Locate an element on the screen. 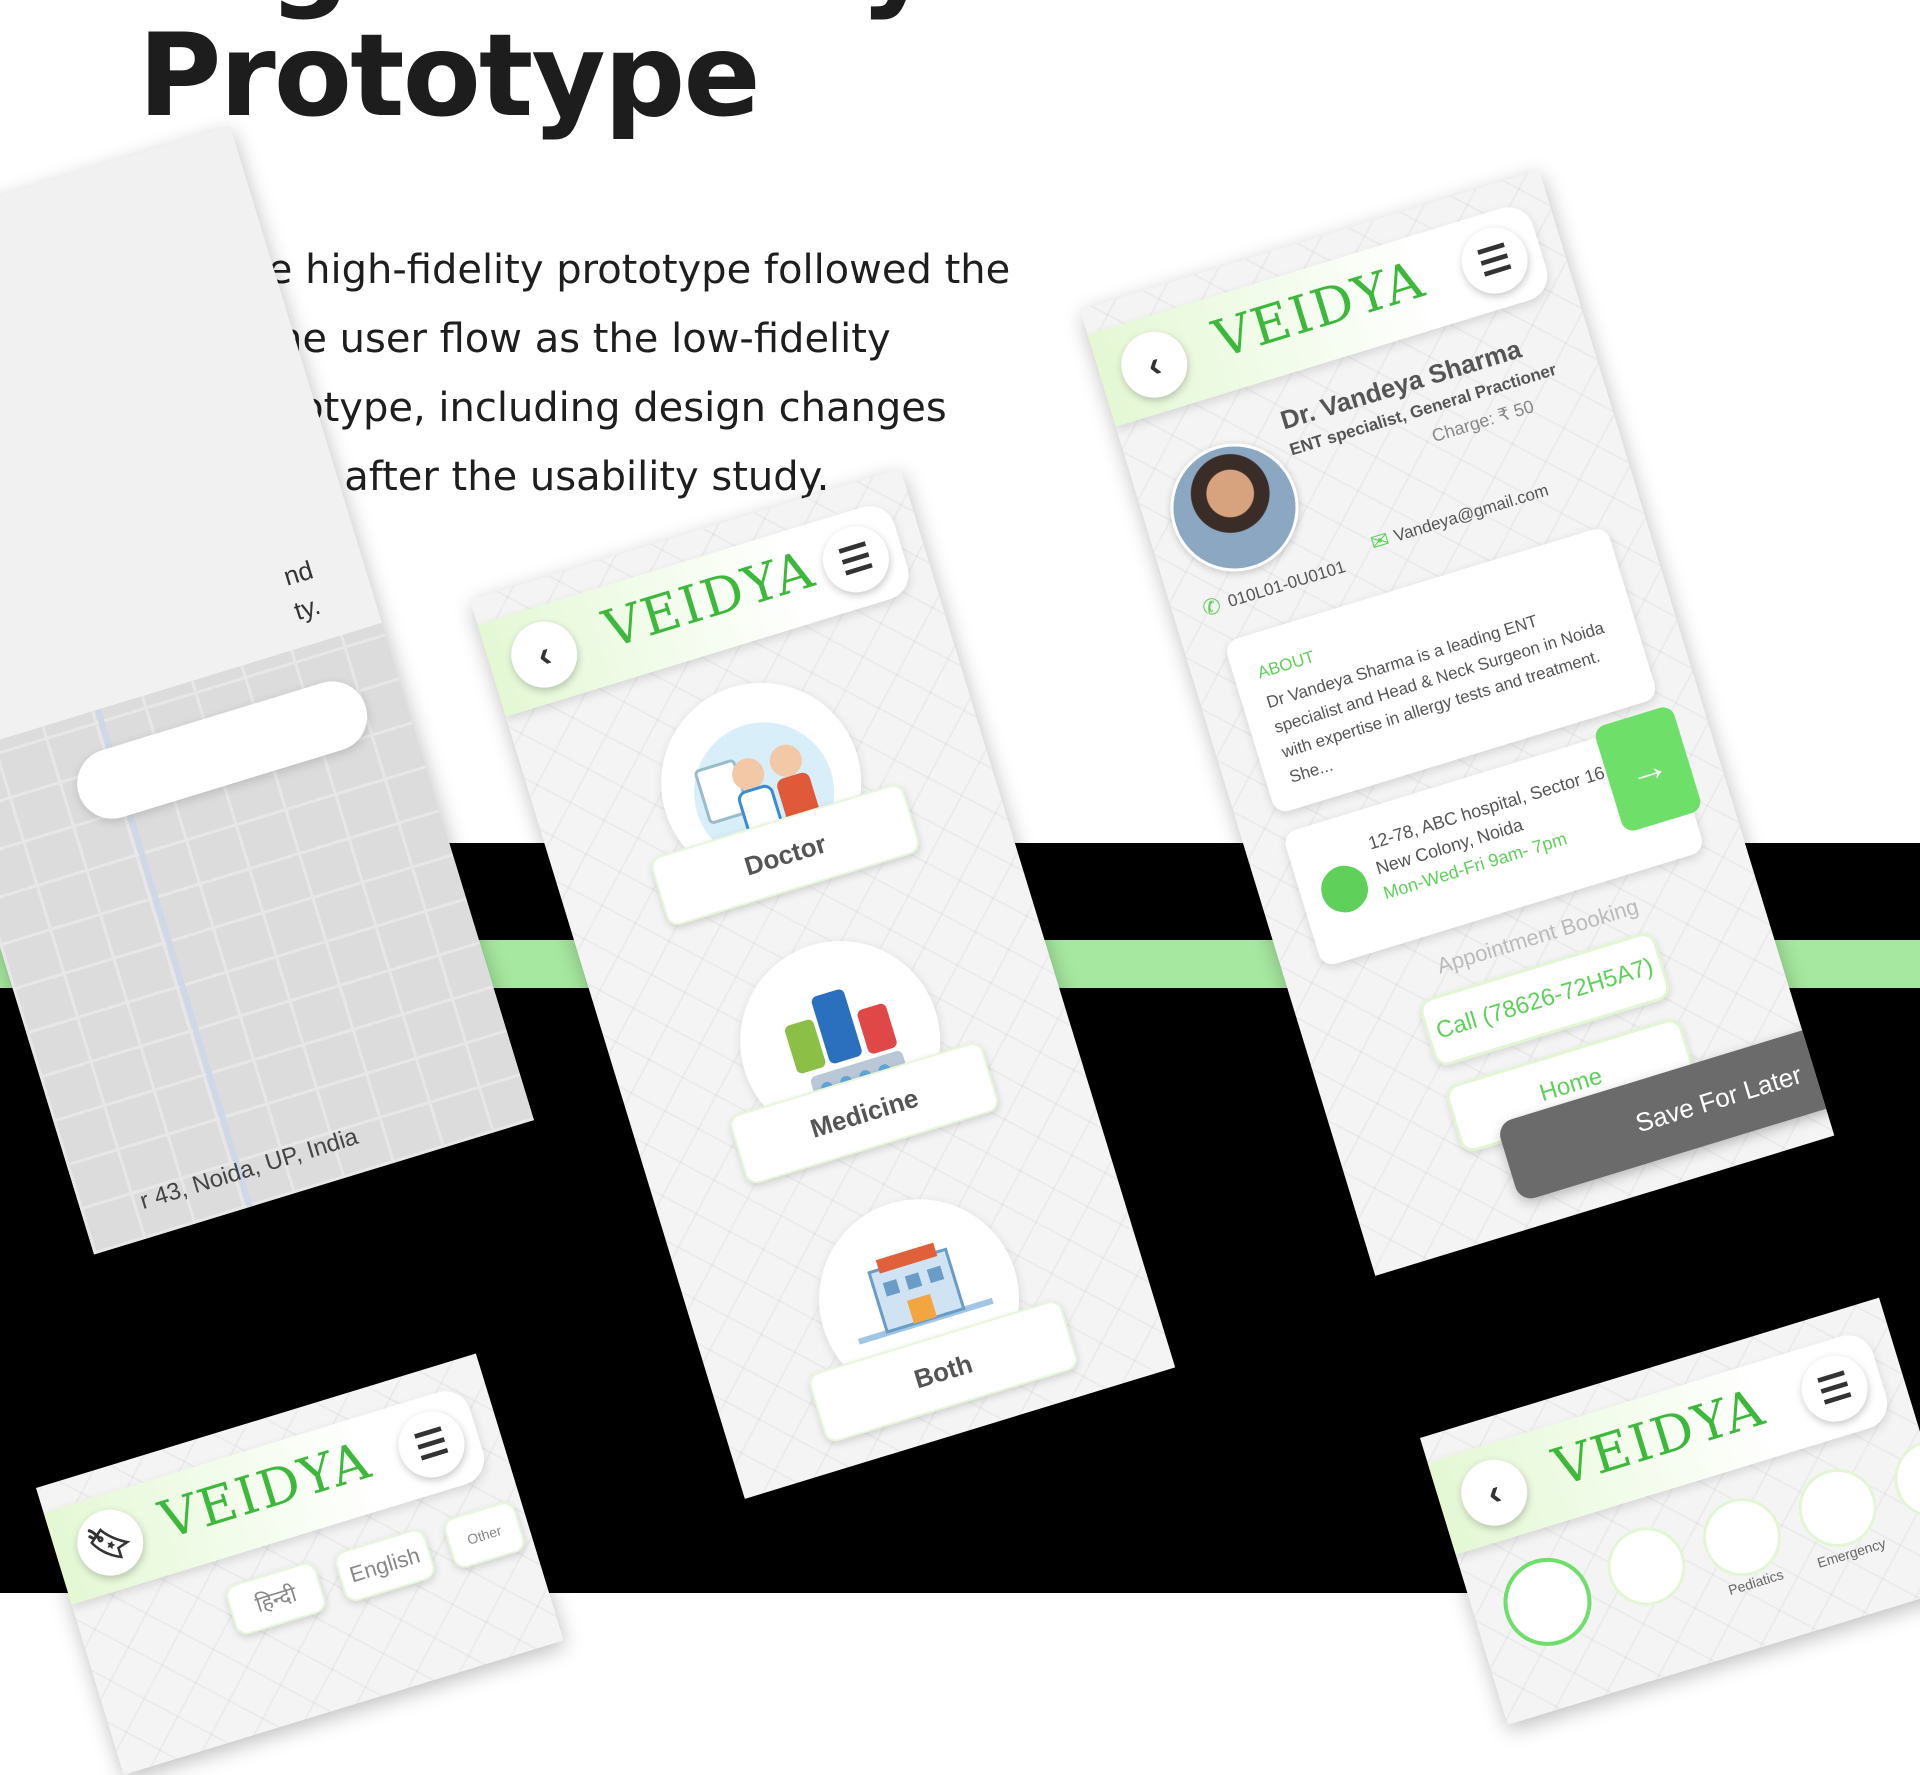 The height and width of the screenshot is (1775, 1920). language-other-label: Other is located at coordinates (484, 1535).